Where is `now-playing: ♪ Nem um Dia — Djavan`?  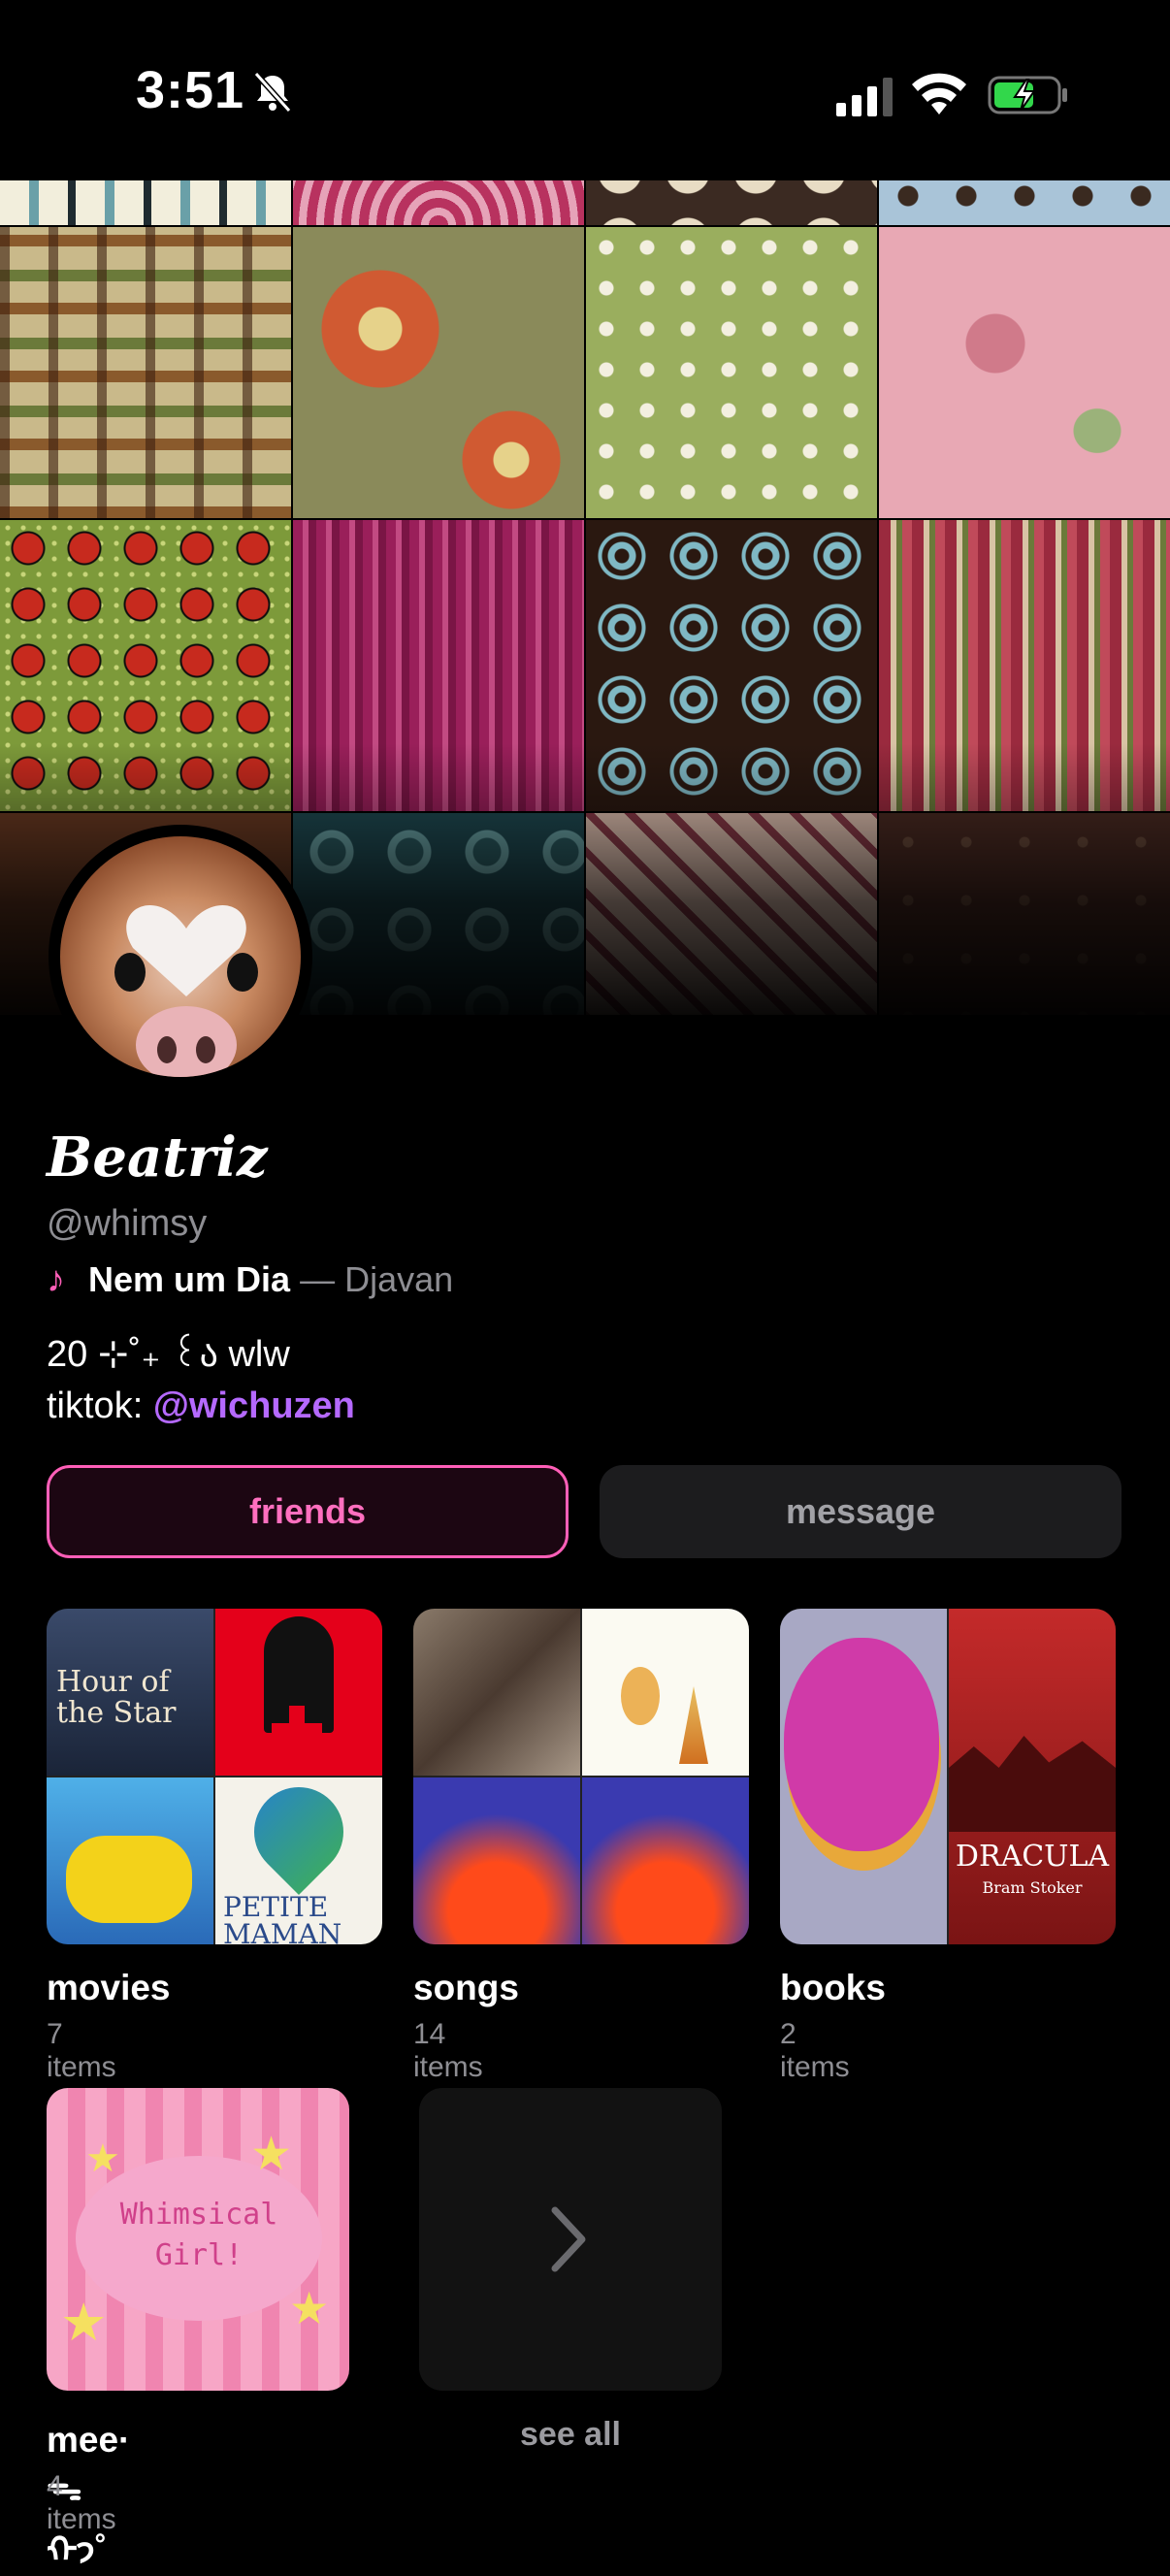
now-playing: ♪ Nem um Dia — Djavan is located at coordinates (250, 1280).